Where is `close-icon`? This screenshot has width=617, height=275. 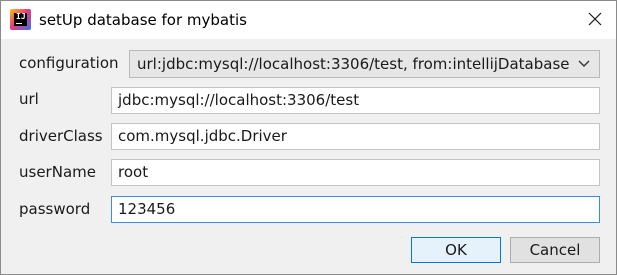 close-icon is located at coordinates (595, 19).